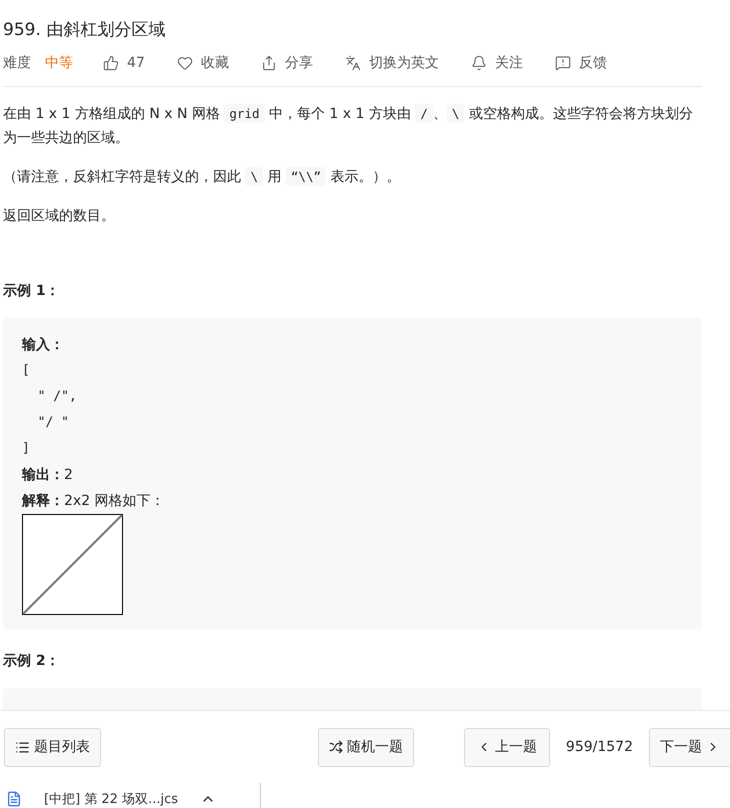 The width and height of the screenshot is (730, 808). Describe the element at coordinates (496, 63) in the screenshot. I see `follow-button: 关注` at that location.